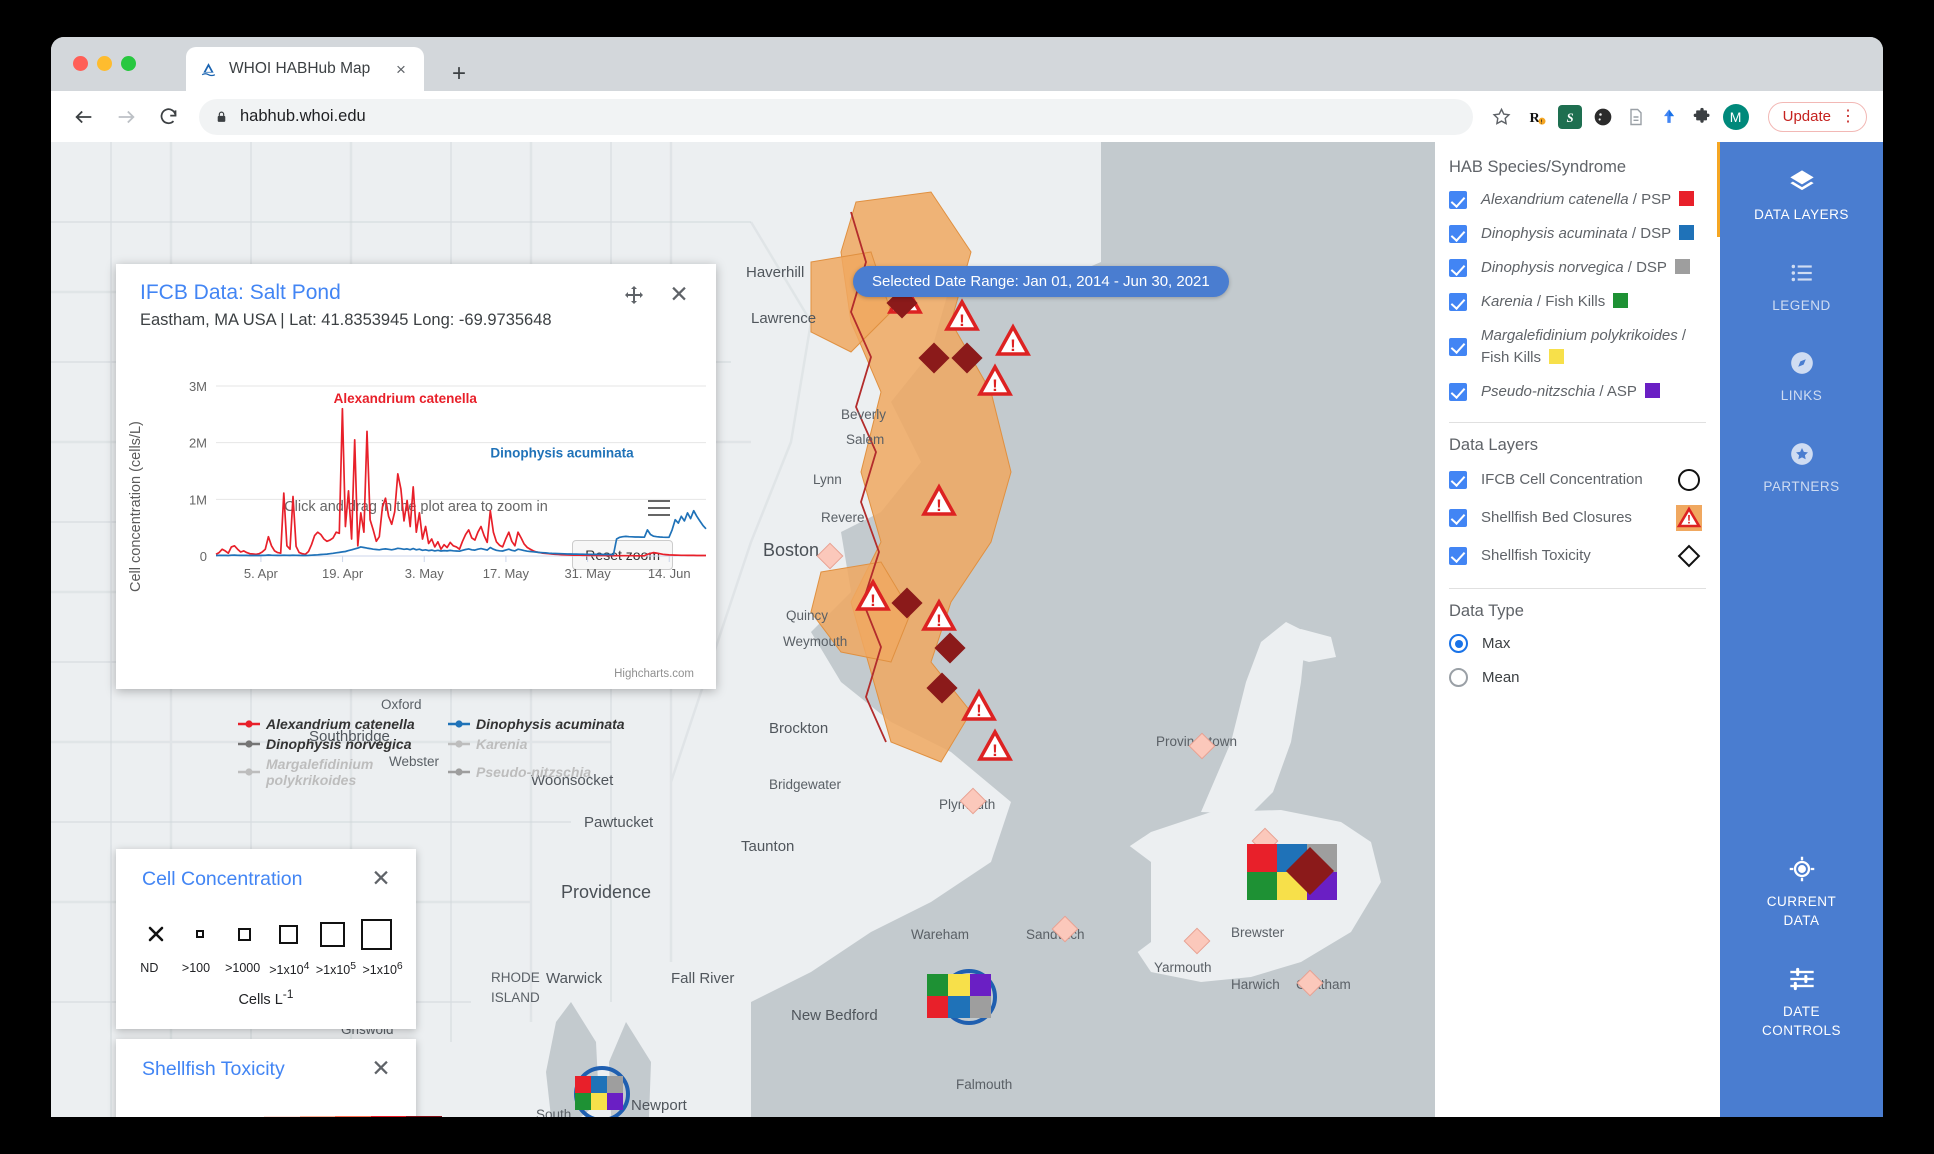 This screenshot has width=1934, height=1154. What do you see at coordinates (196, 968) in the screenshot?
I see `concentration-label: >100` at bounding box center [196, 968].